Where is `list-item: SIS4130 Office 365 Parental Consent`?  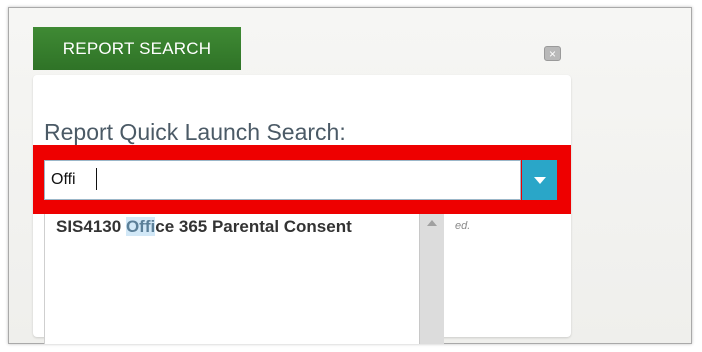 list-item: SIS4130 Office 365 Parental Consent is located at coordinates (204, 227).